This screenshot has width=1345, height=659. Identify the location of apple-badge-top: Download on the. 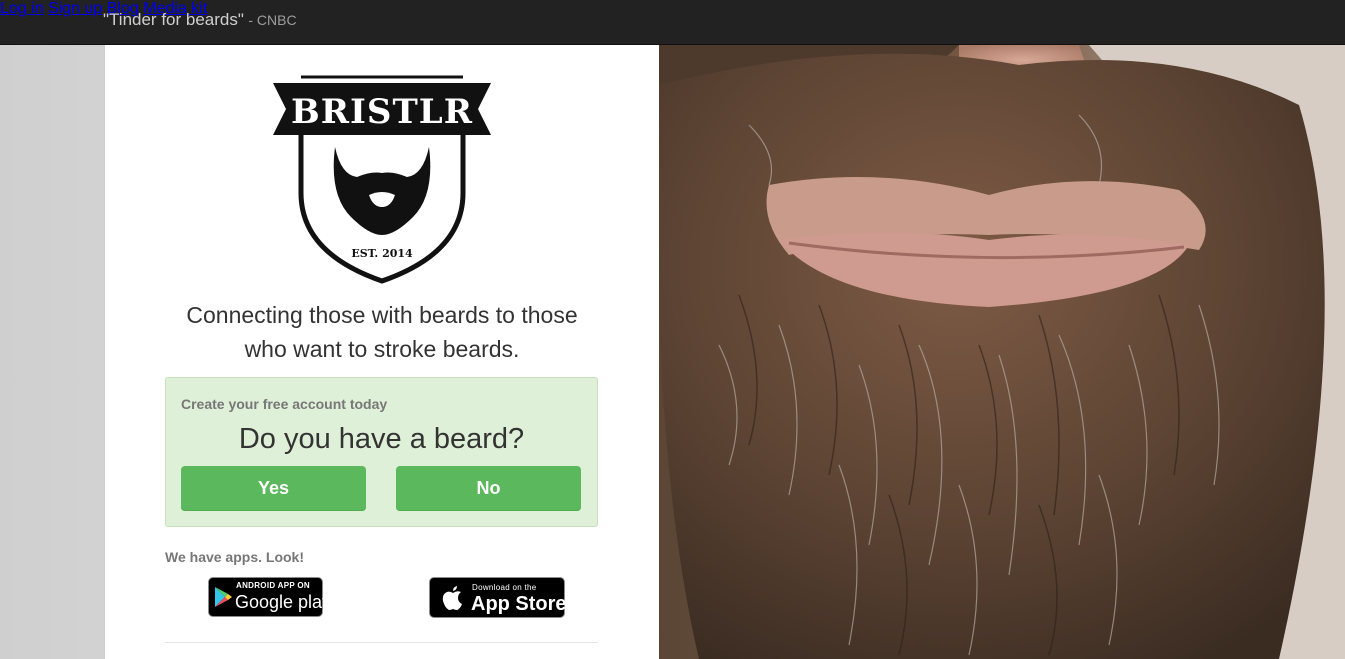
(504, 587).